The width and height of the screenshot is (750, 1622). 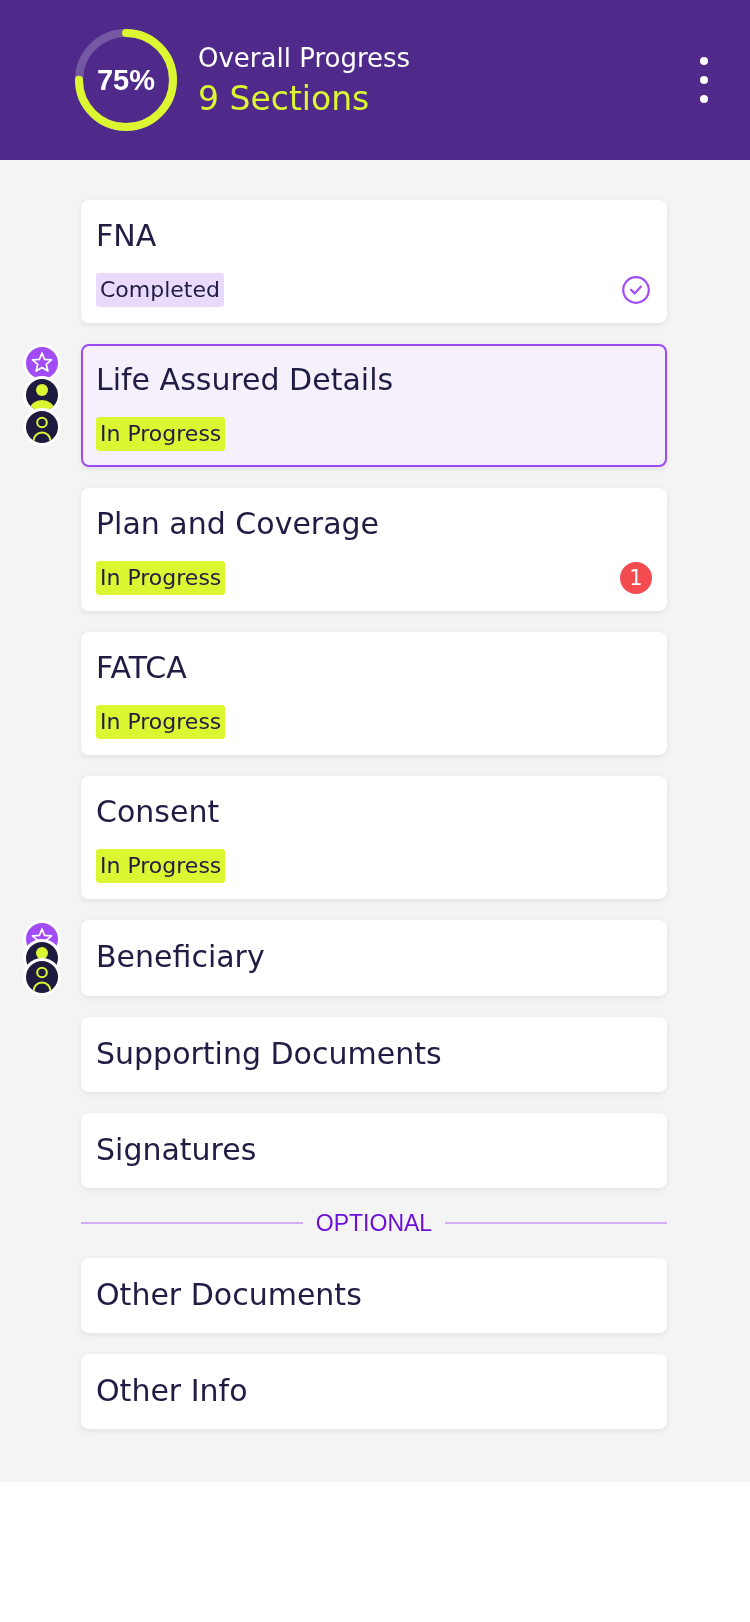 What do you see at coordinates (374, 837) in the screenshot?
I see `section-card: Consent In Progress` at bounding box center [374, 837].